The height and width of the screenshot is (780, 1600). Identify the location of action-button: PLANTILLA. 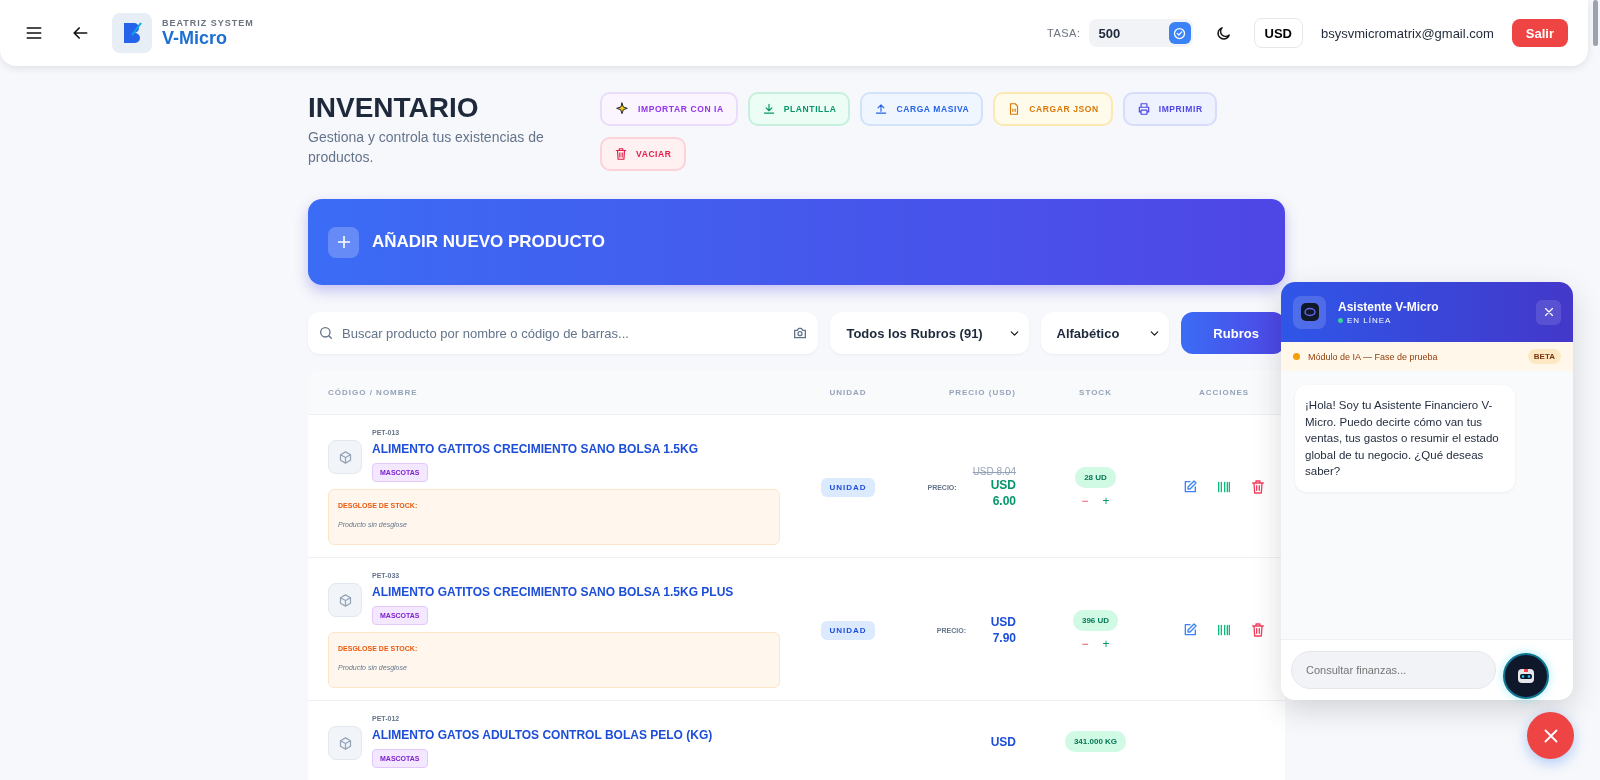
(799, 109).